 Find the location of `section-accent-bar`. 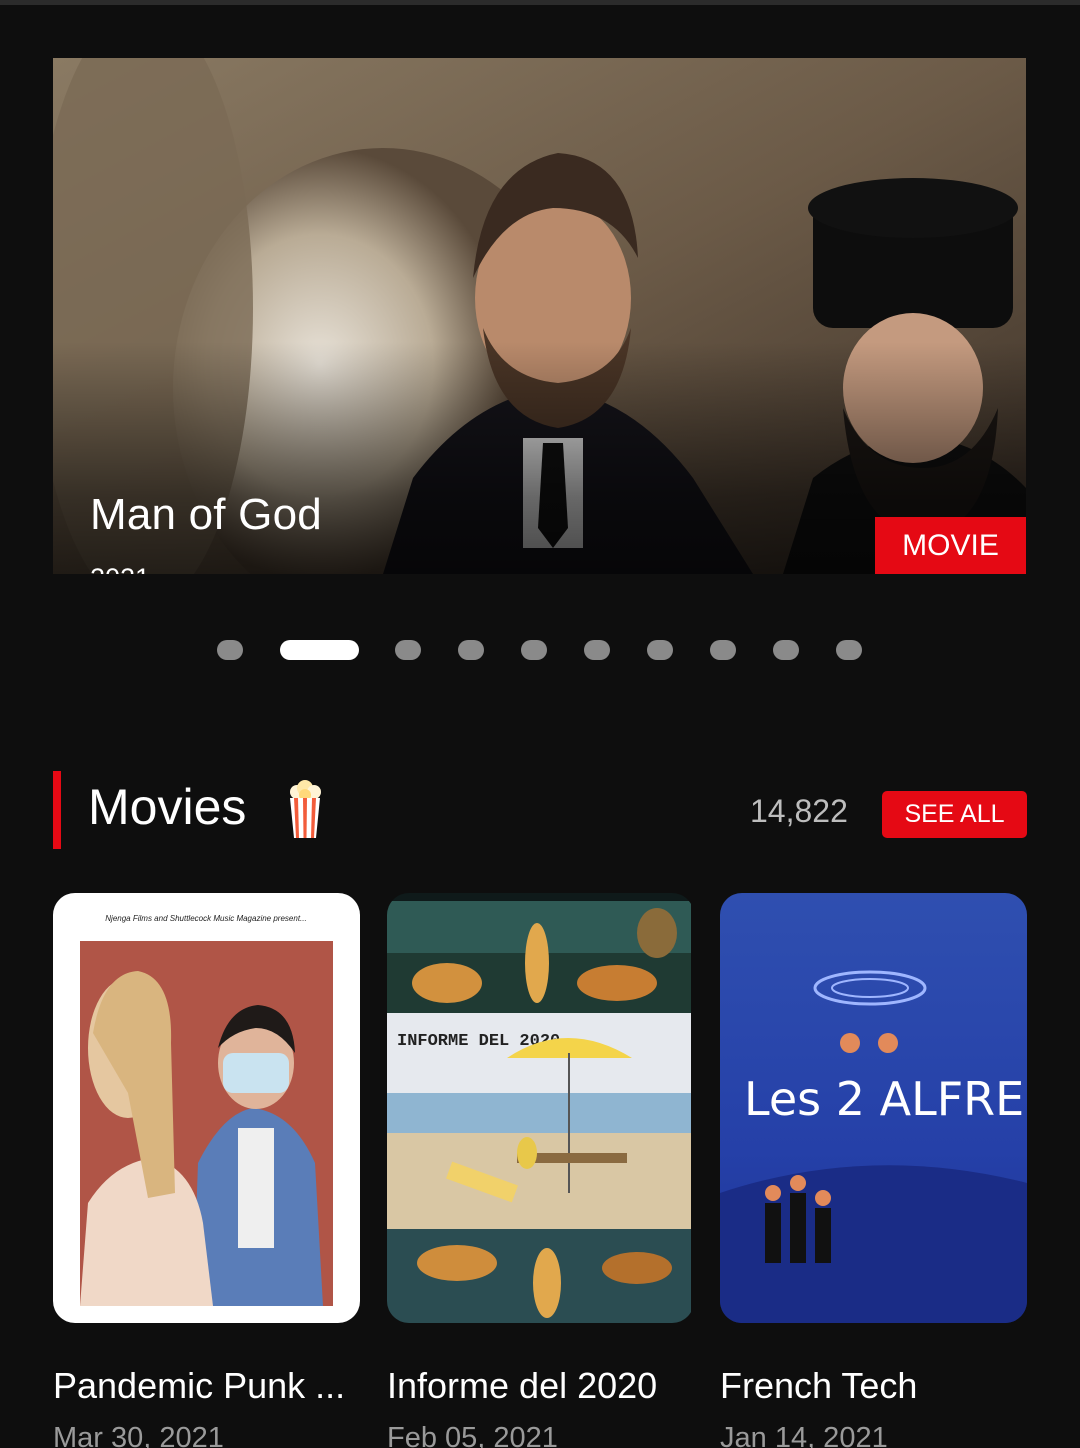

section-accent-bar is located at coordinates (57, 810).